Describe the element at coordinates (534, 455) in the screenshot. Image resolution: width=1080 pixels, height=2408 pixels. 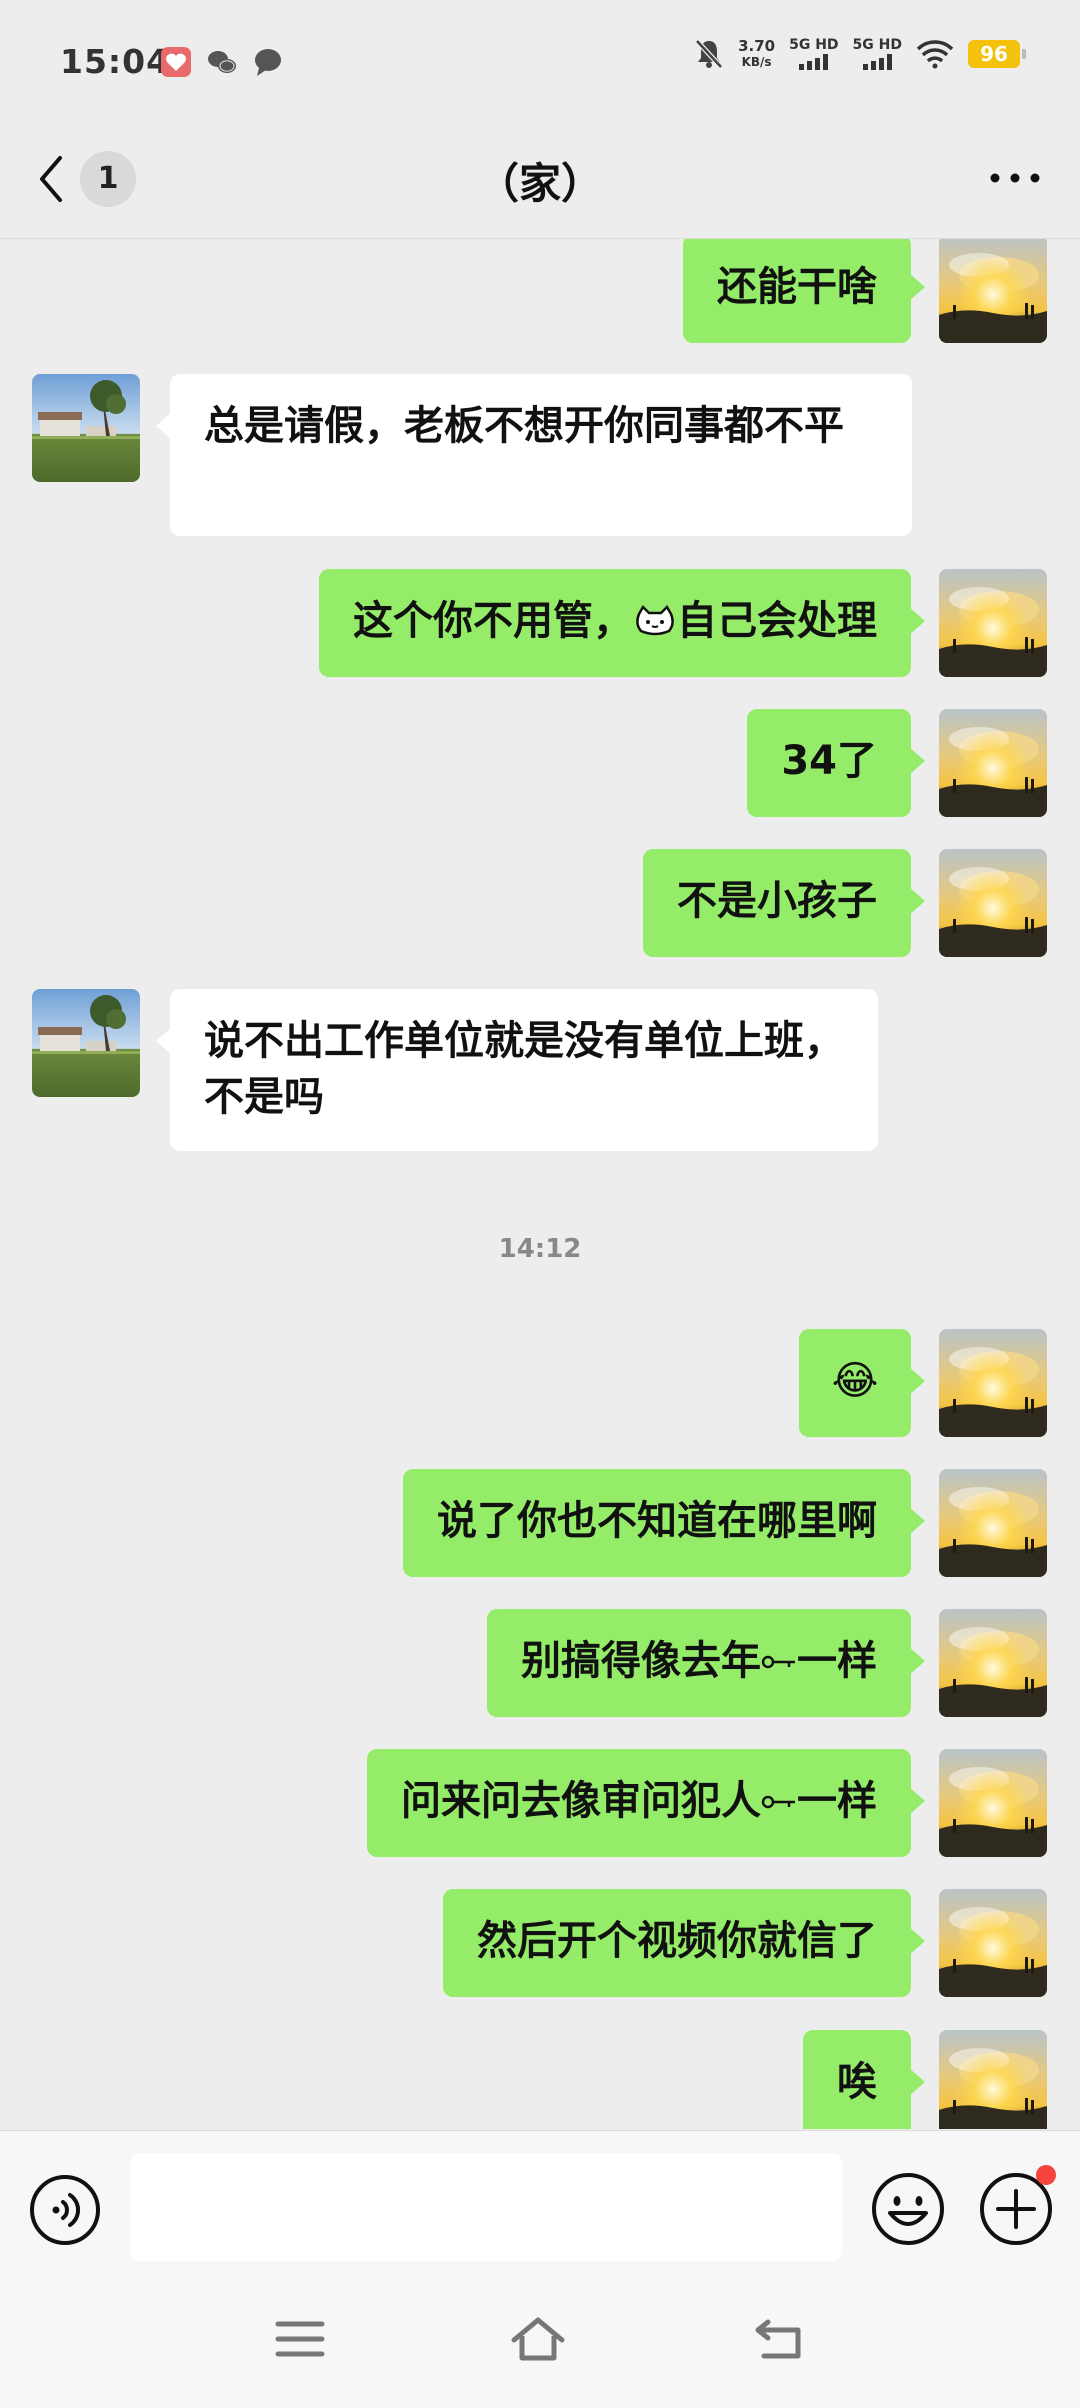
I see `message-bubble: 总是请假，老板不想开你同事都不平` at that location.